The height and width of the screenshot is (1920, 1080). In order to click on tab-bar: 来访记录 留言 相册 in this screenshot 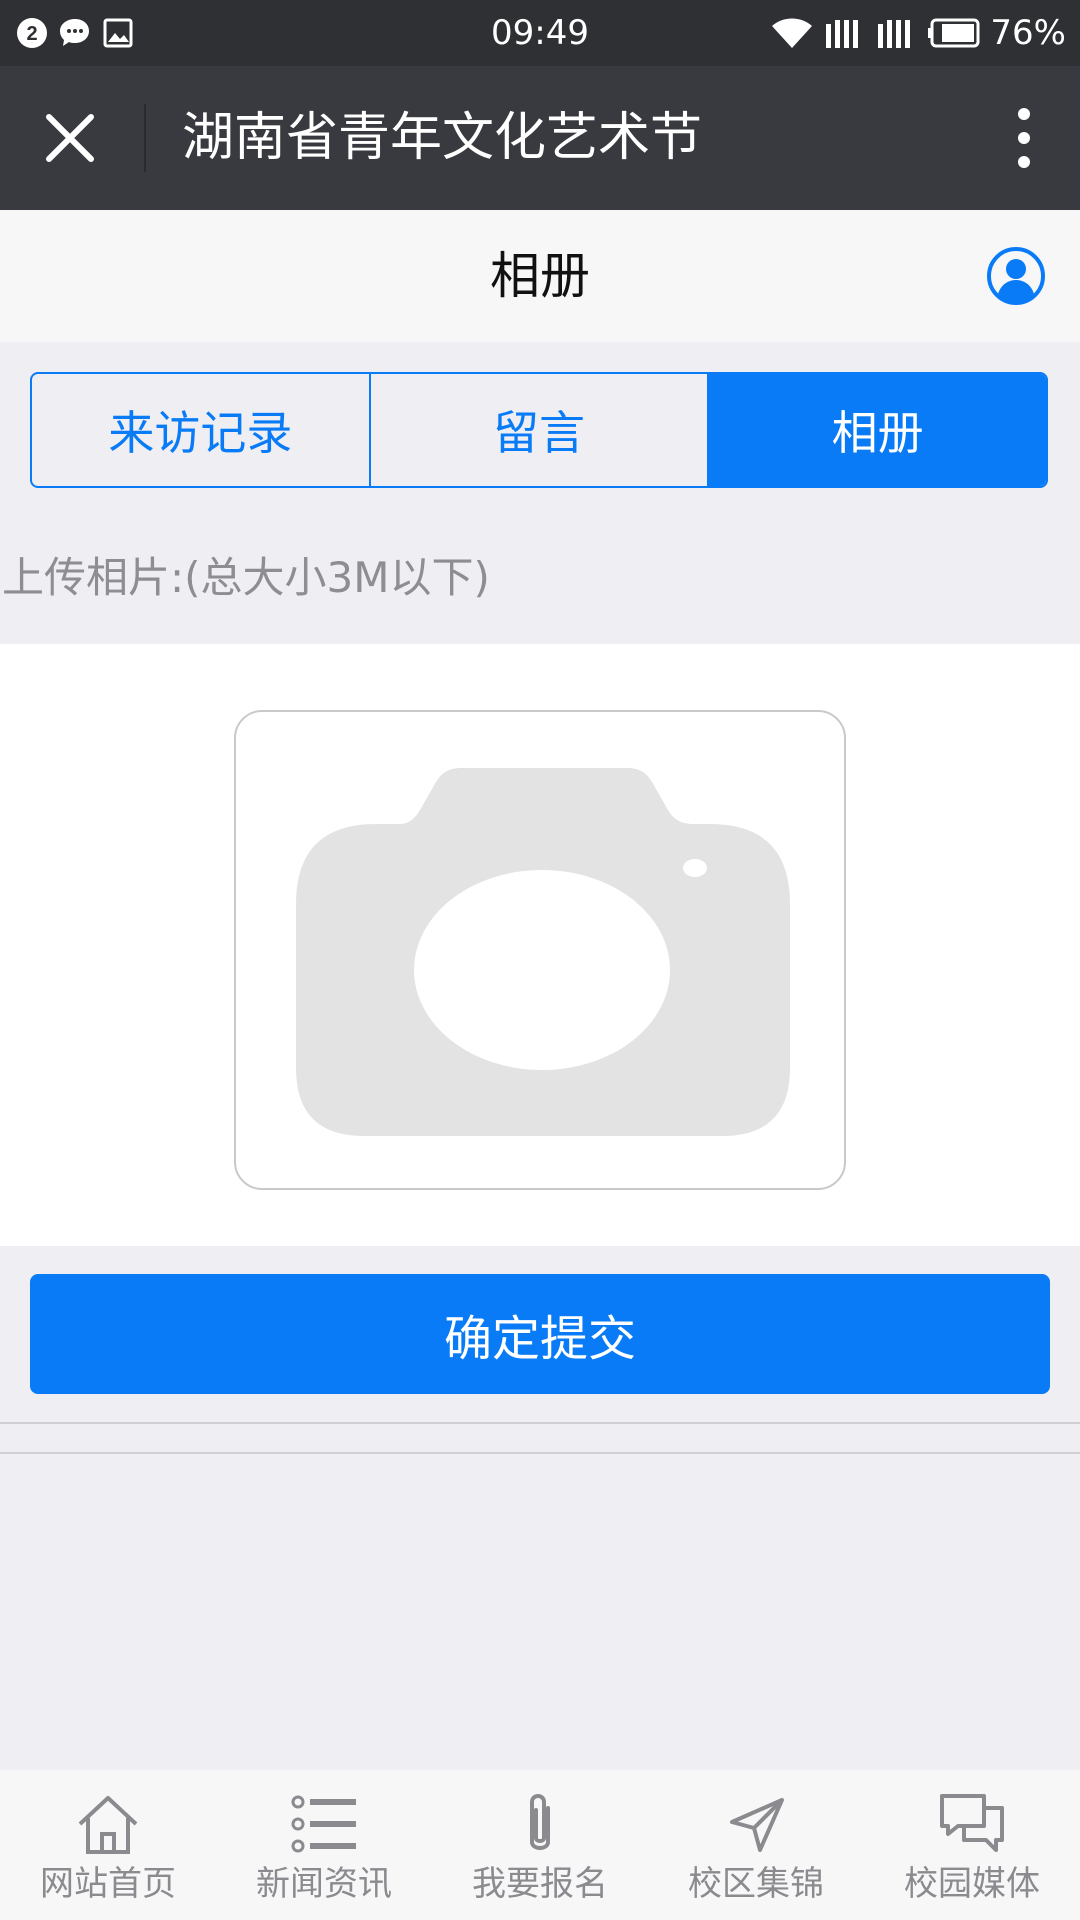, I will do `click(539, 430)`.